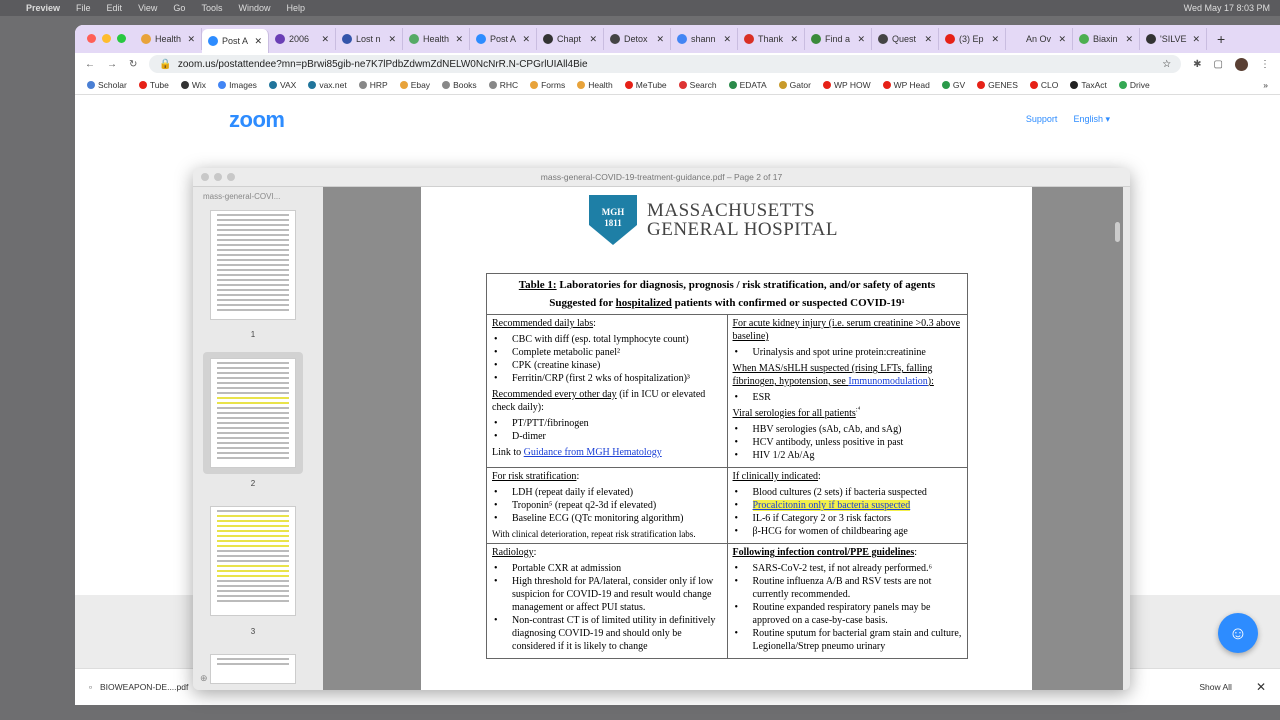 The width and height of the screenshot is (1280, 720). Describe the element at coordinates (179, 8) in the screenshot. I see `menu-go: Go` at that location.